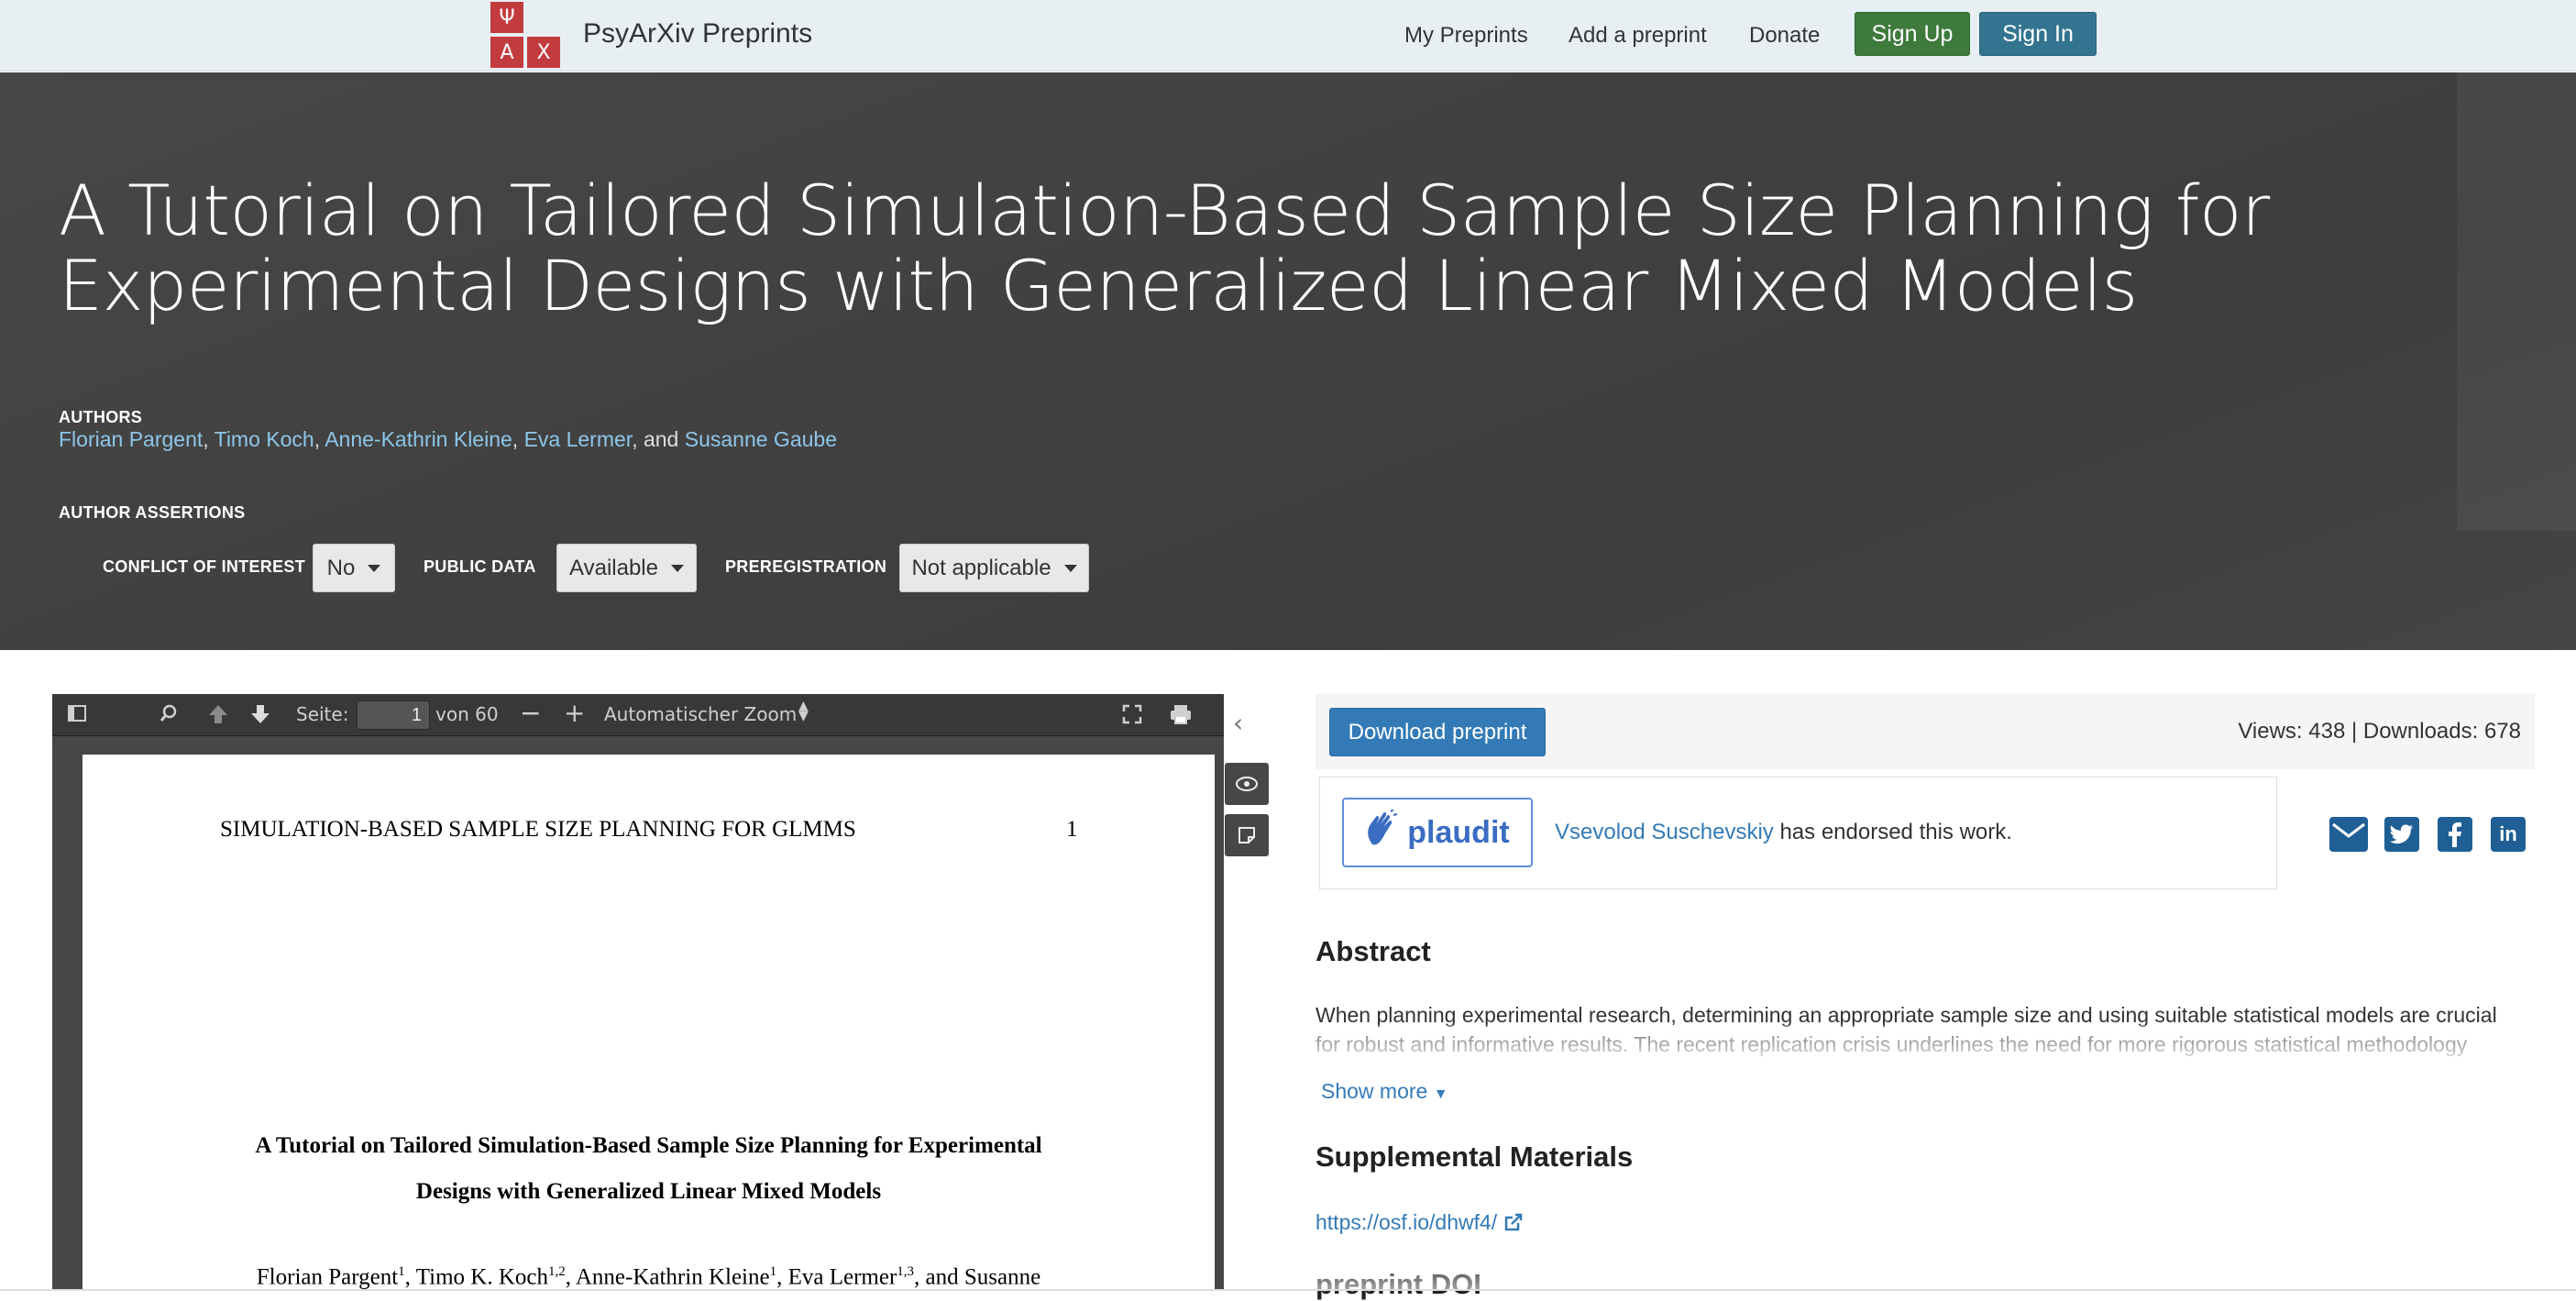 This screenshot has height=1301, width=2576. Describe the element at coordinates (467, 714) in the screenshot. I see `page-total: von 60` at that location.